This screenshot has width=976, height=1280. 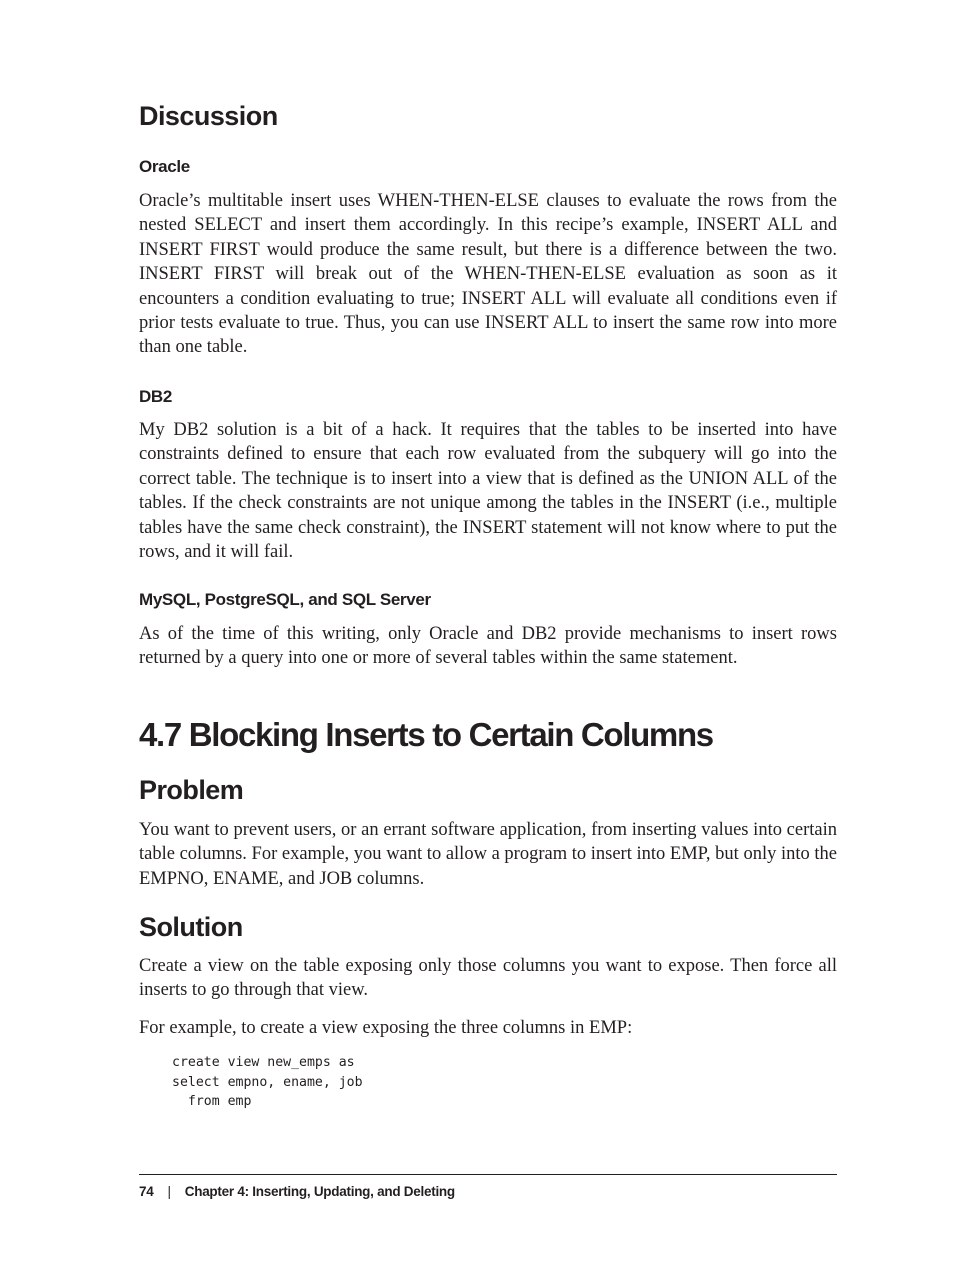 I want to click on solution-heading: Solution, so click(x=191, y=927).